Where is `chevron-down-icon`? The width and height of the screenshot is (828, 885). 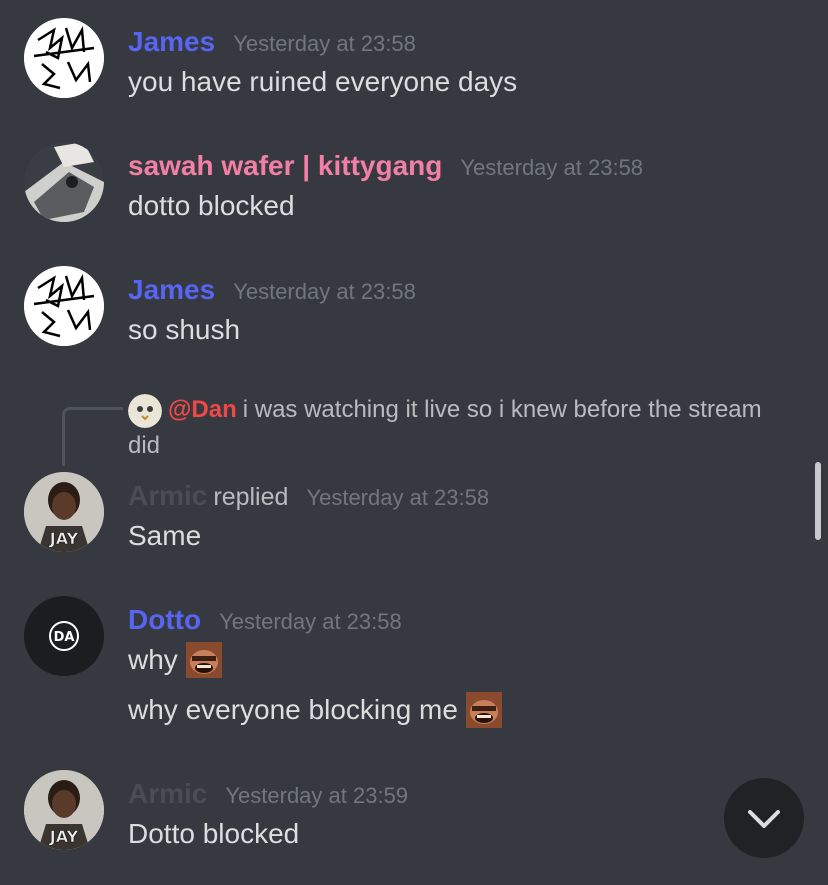
chevron-down-icon is located at coordinates (764, 819).